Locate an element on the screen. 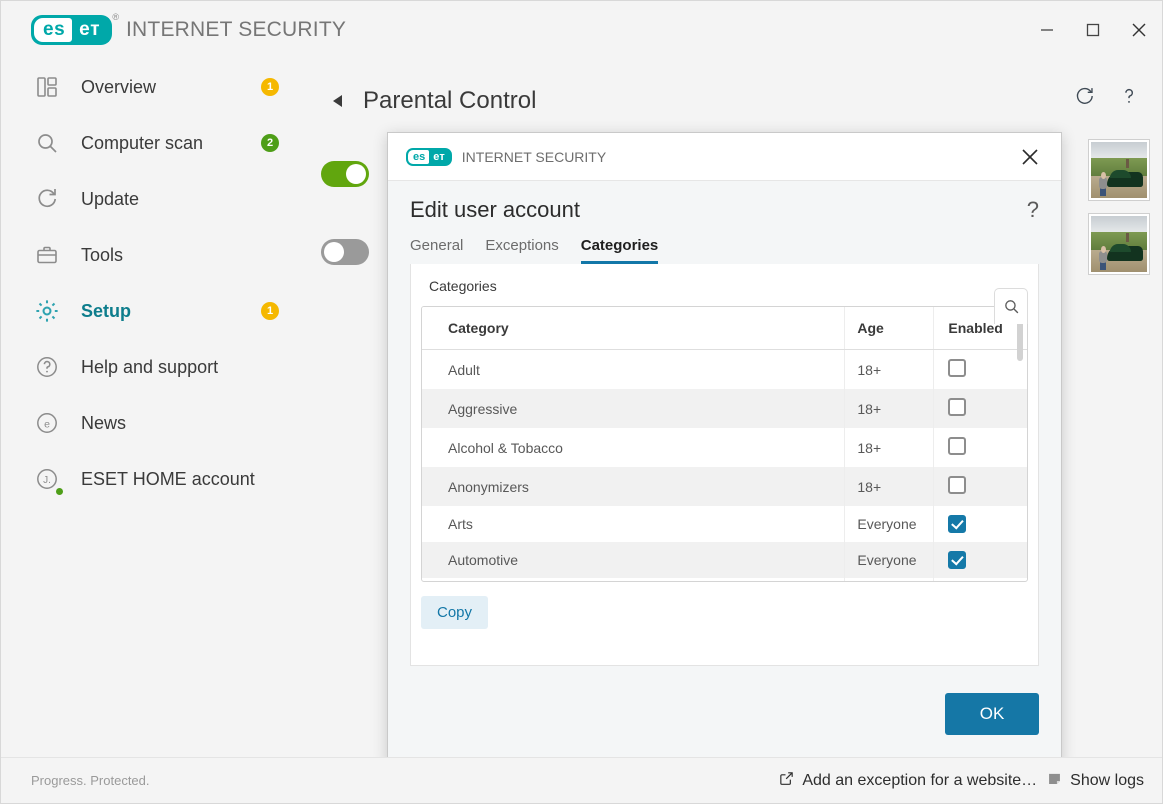 The height and width of the screenshot is (804, 1163). table-row: Automotive Everyone is located at coordinates (724, 560).